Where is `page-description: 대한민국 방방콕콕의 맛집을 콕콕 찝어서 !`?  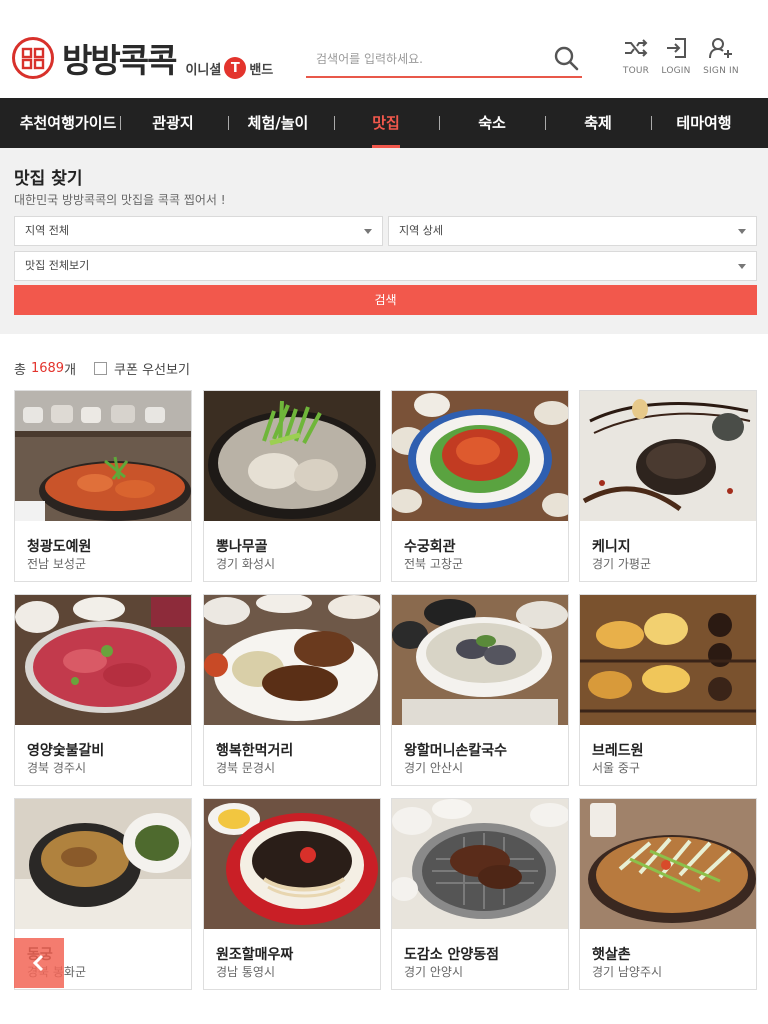
page-description: 대한민국 방방콕콕의 맛집을 콕콕 찝어서 ! is located at coordinates (120, 200).